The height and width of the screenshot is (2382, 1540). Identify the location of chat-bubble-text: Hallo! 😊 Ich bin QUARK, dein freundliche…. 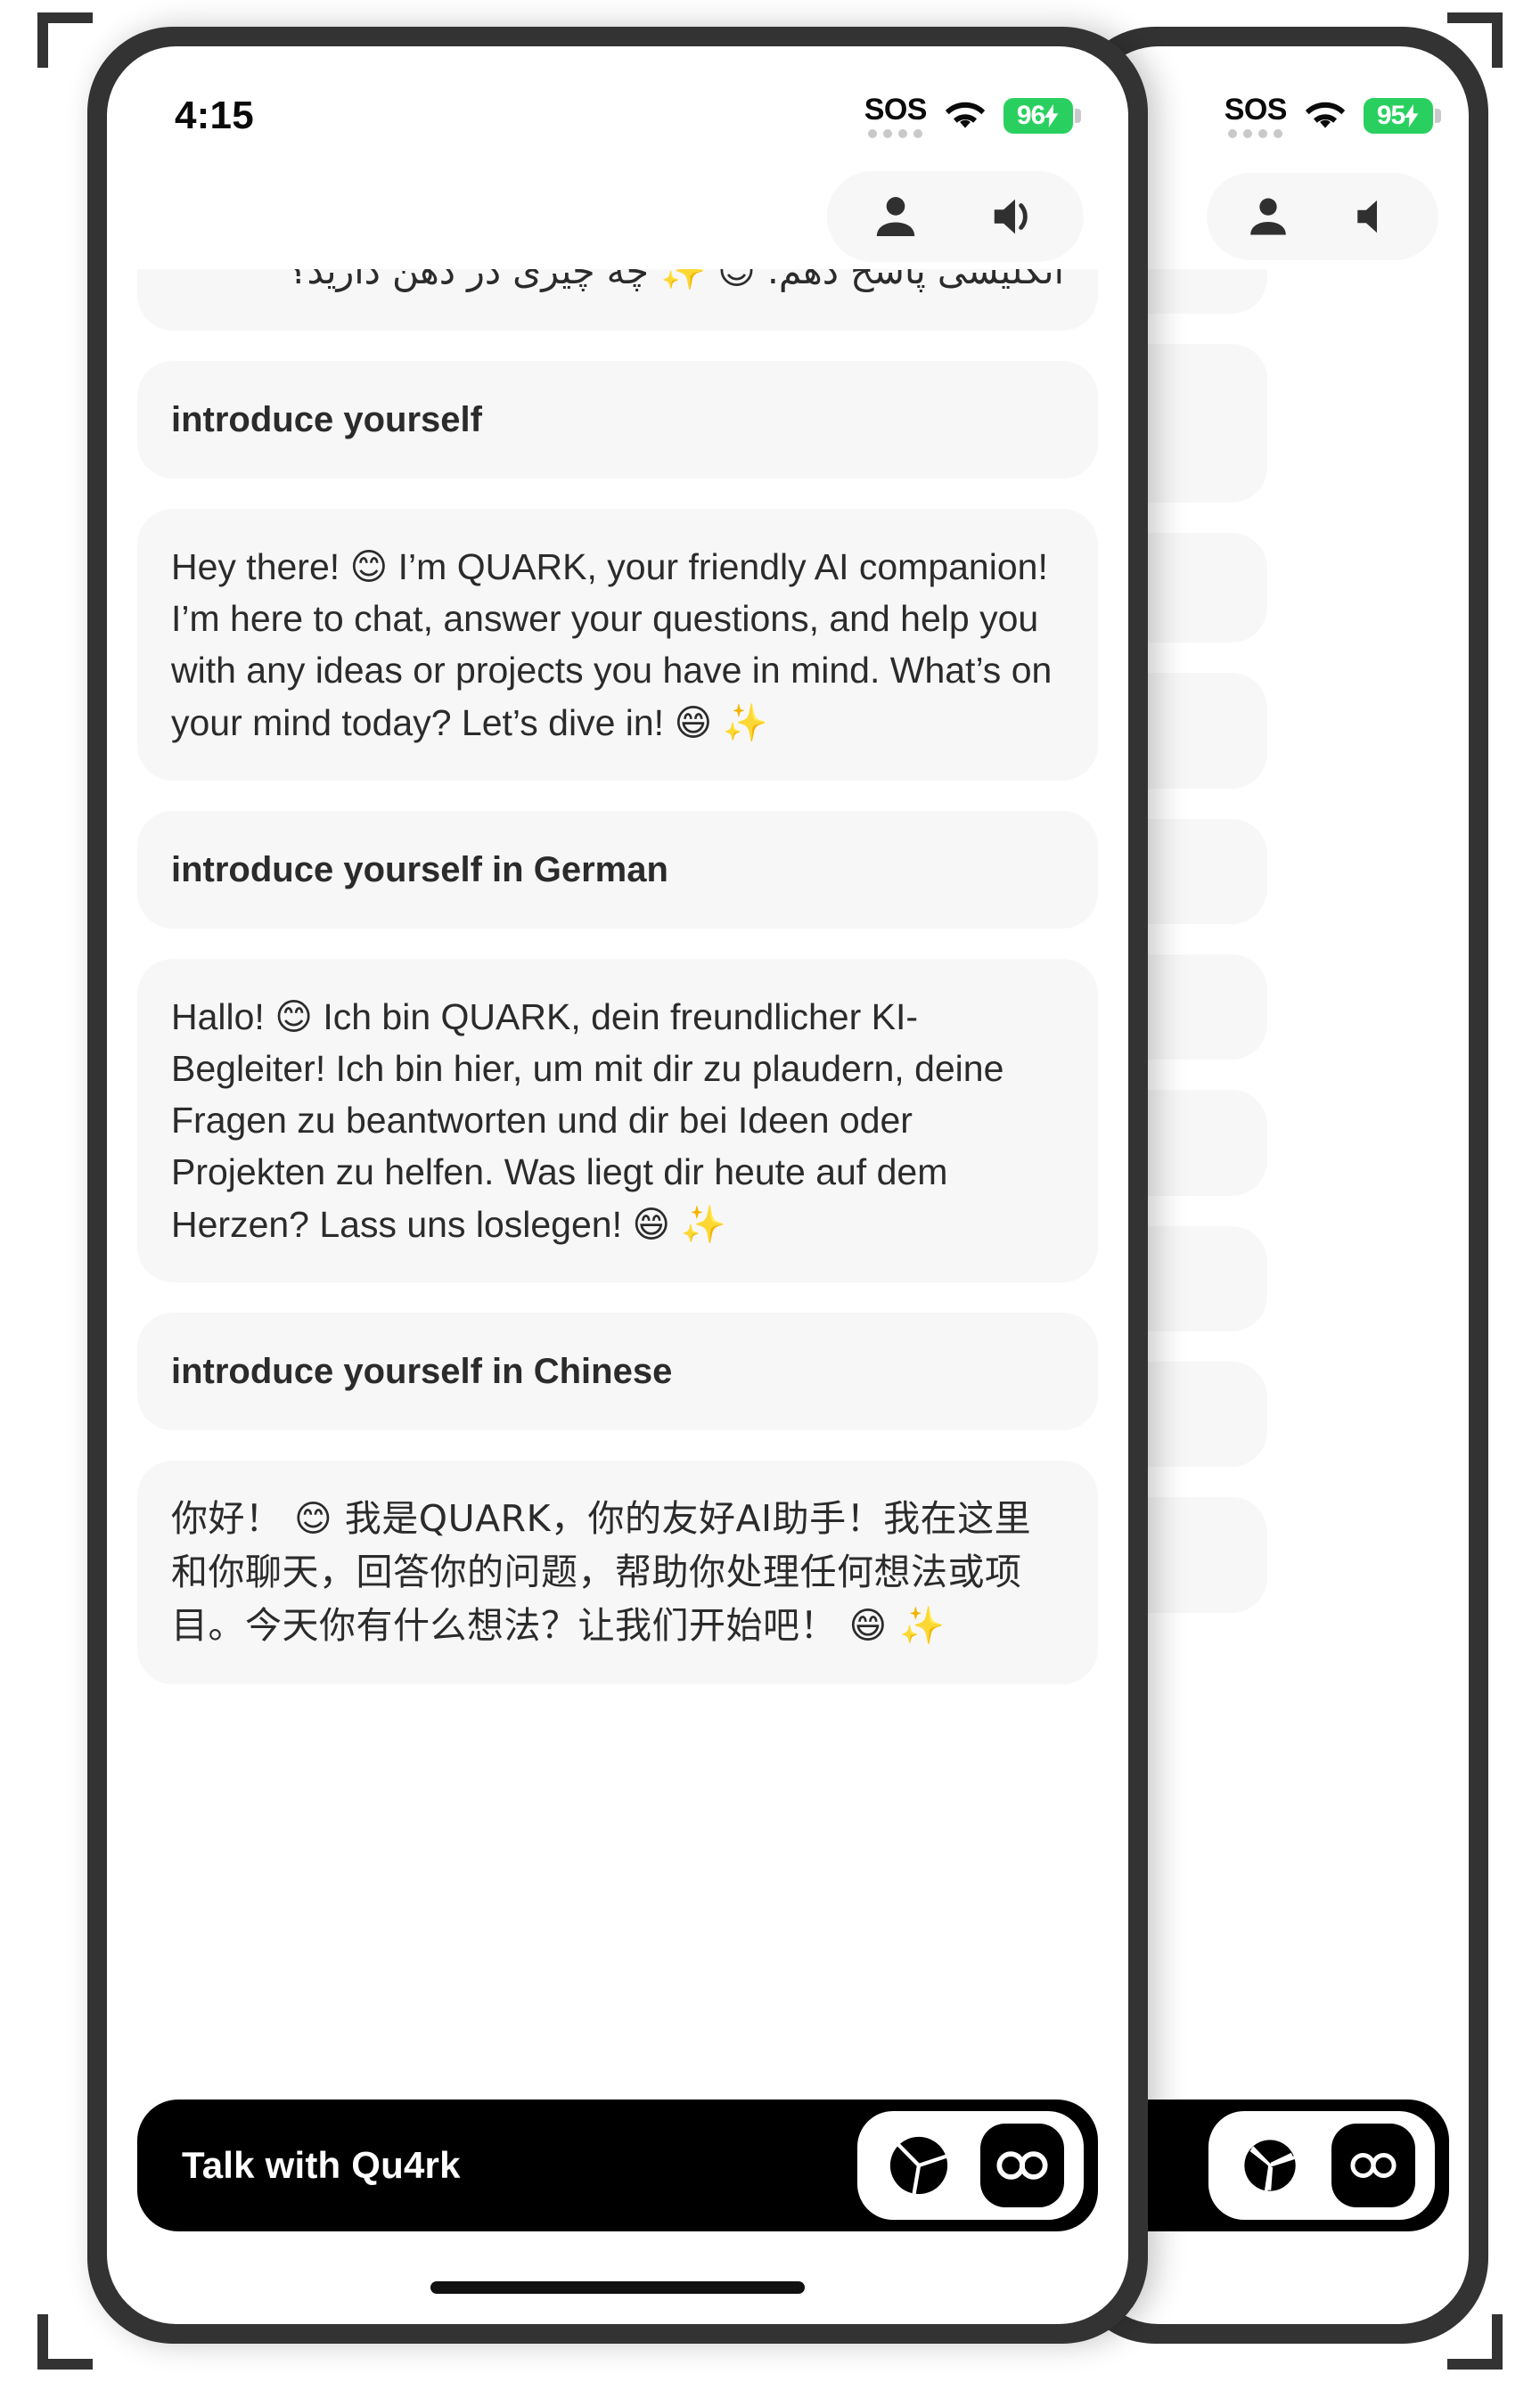
(587, 1120).